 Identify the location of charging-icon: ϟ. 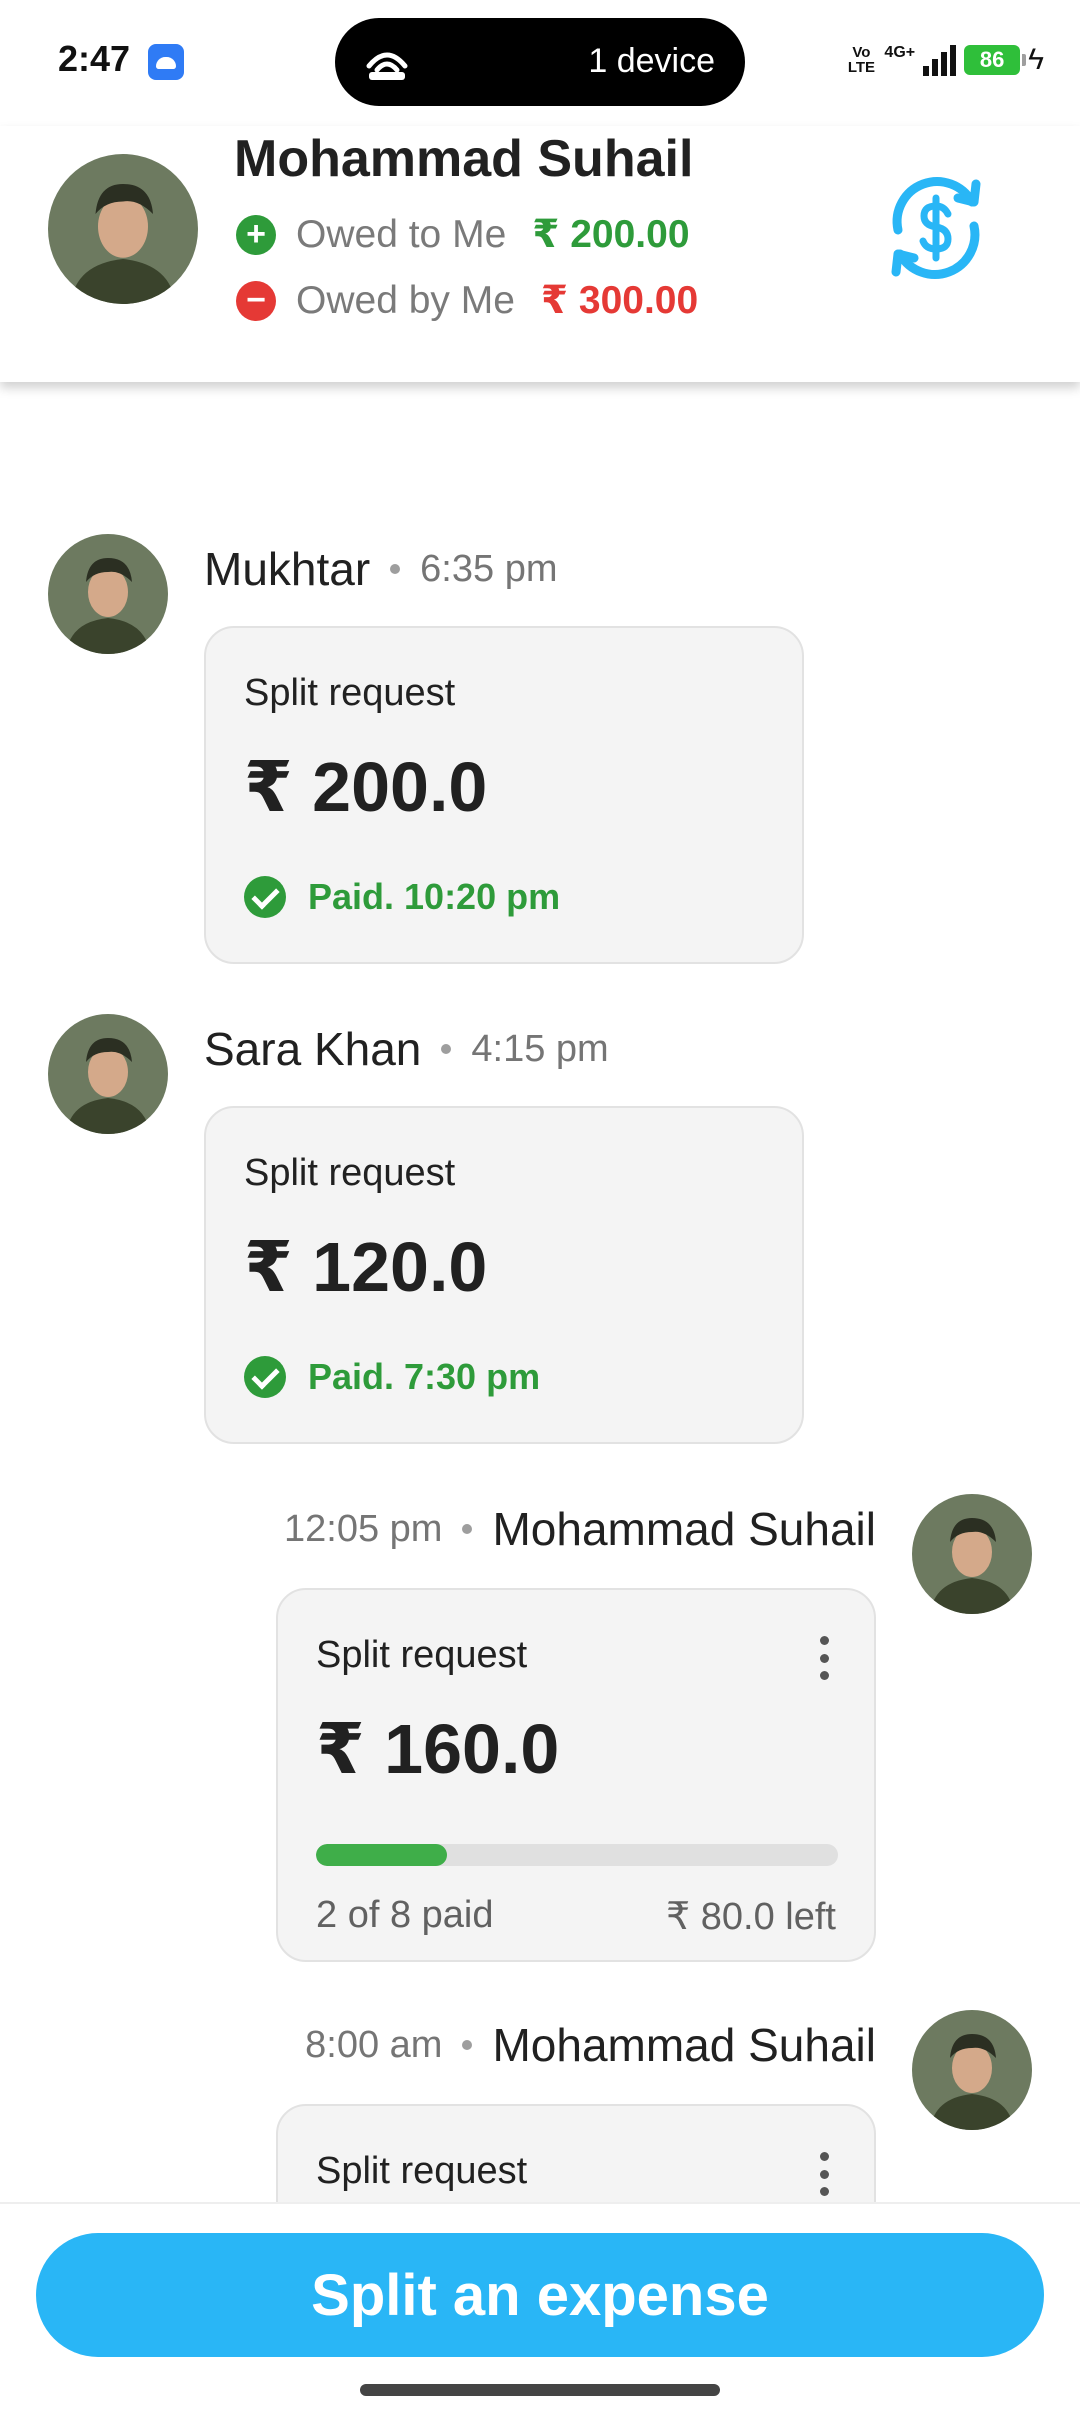
(1036, 59).